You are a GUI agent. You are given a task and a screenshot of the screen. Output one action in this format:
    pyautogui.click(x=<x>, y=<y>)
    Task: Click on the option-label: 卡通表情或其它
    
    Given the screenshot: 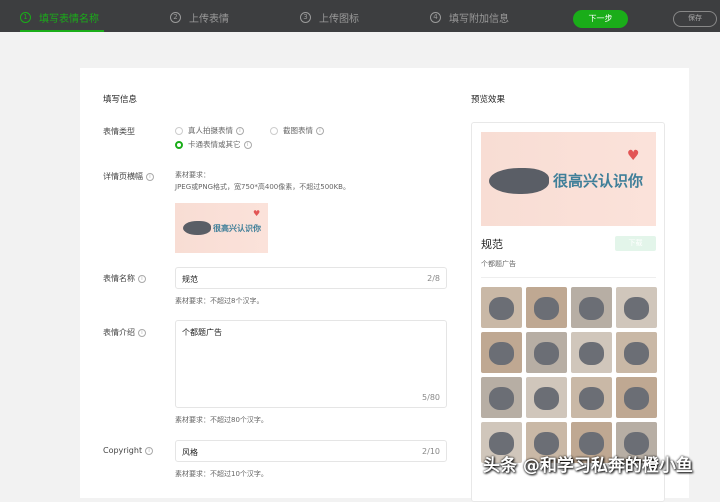 What is the action you would take?
    pyautogui.click(x=214, y=144)
    